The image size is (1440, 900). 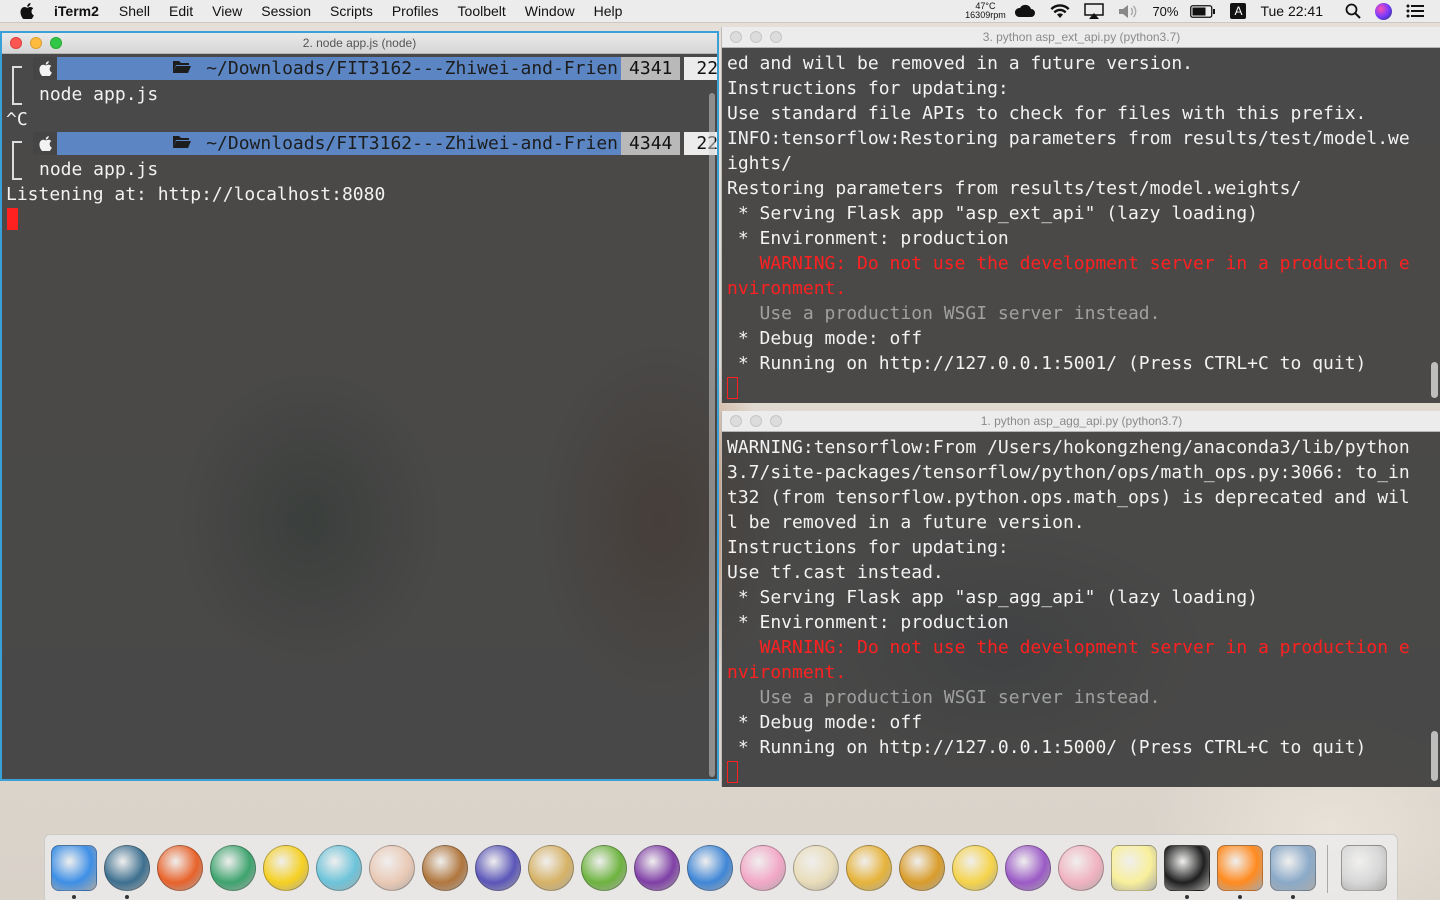 I want to click on airplay-icon, so click(x=1094, y=11).